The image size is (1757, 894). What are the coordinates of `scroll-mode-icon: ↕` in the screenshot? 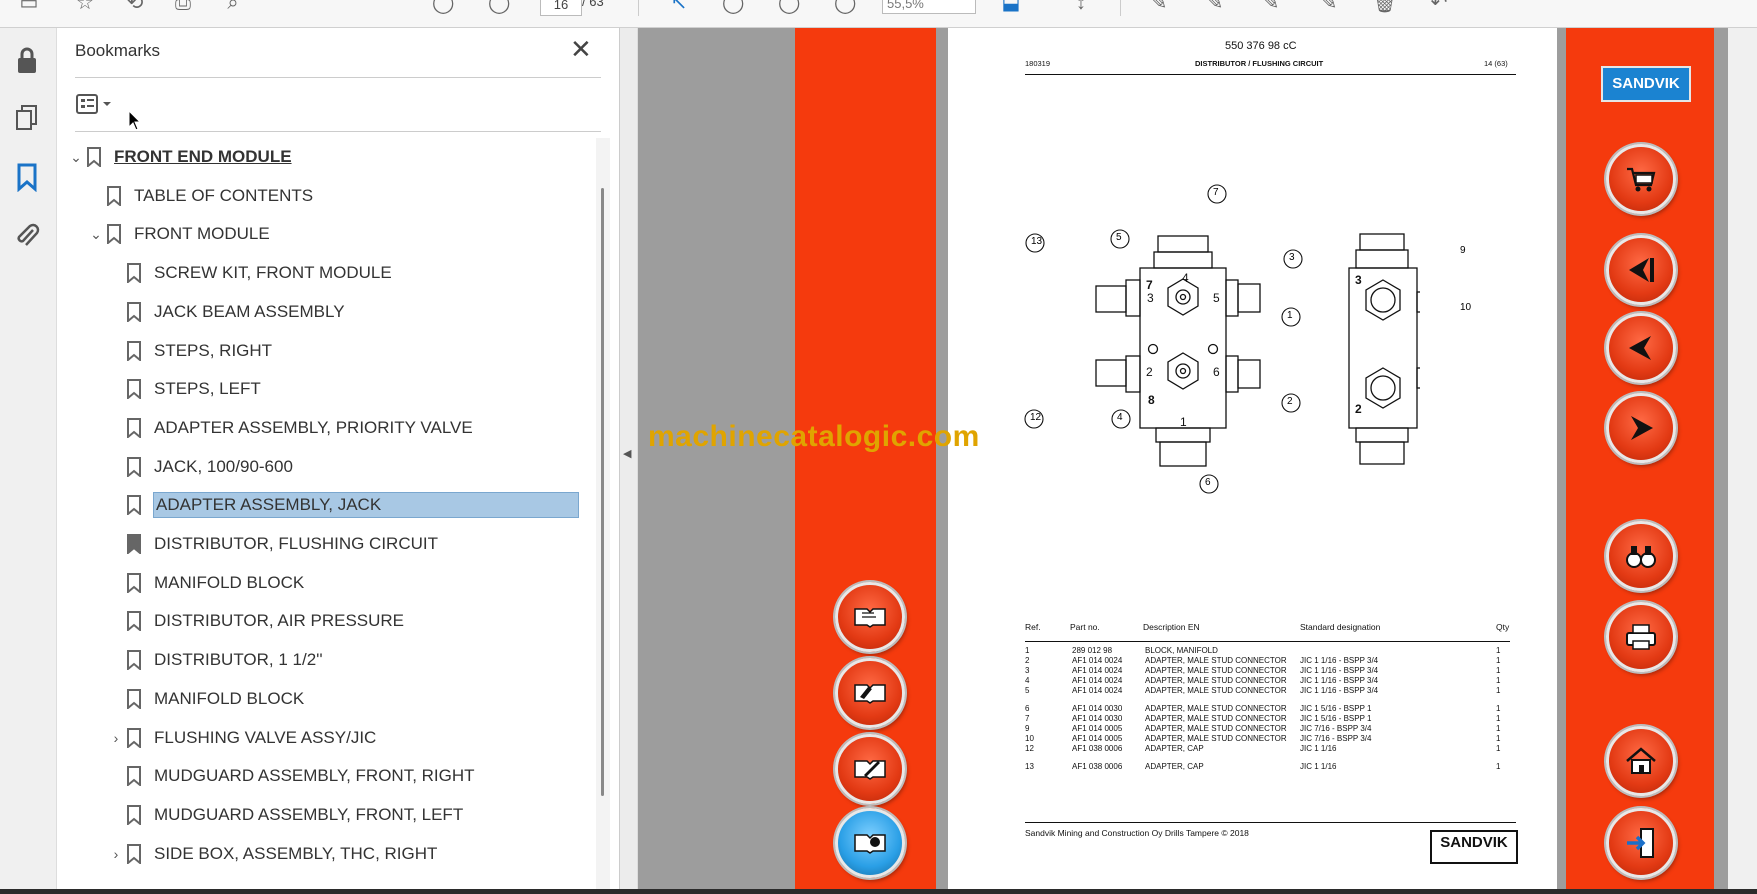 It's located at (1081, 7).